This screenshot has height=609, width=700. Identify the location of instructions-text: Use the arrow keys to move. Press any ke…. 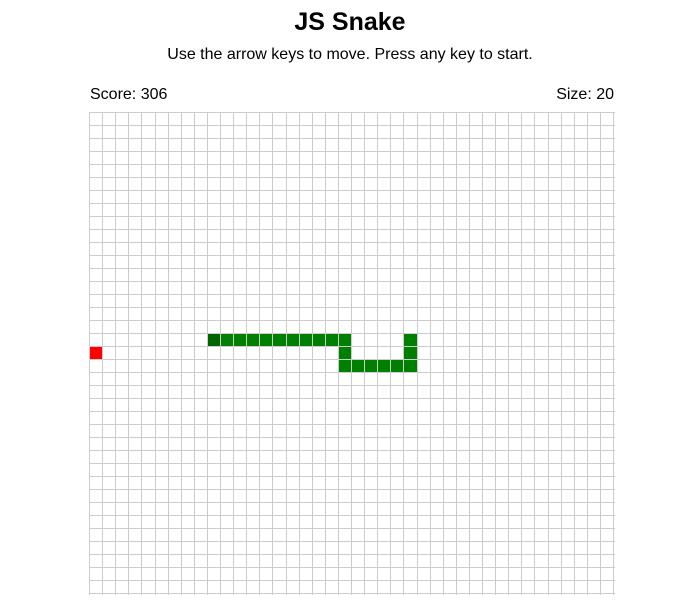
(350, 54).